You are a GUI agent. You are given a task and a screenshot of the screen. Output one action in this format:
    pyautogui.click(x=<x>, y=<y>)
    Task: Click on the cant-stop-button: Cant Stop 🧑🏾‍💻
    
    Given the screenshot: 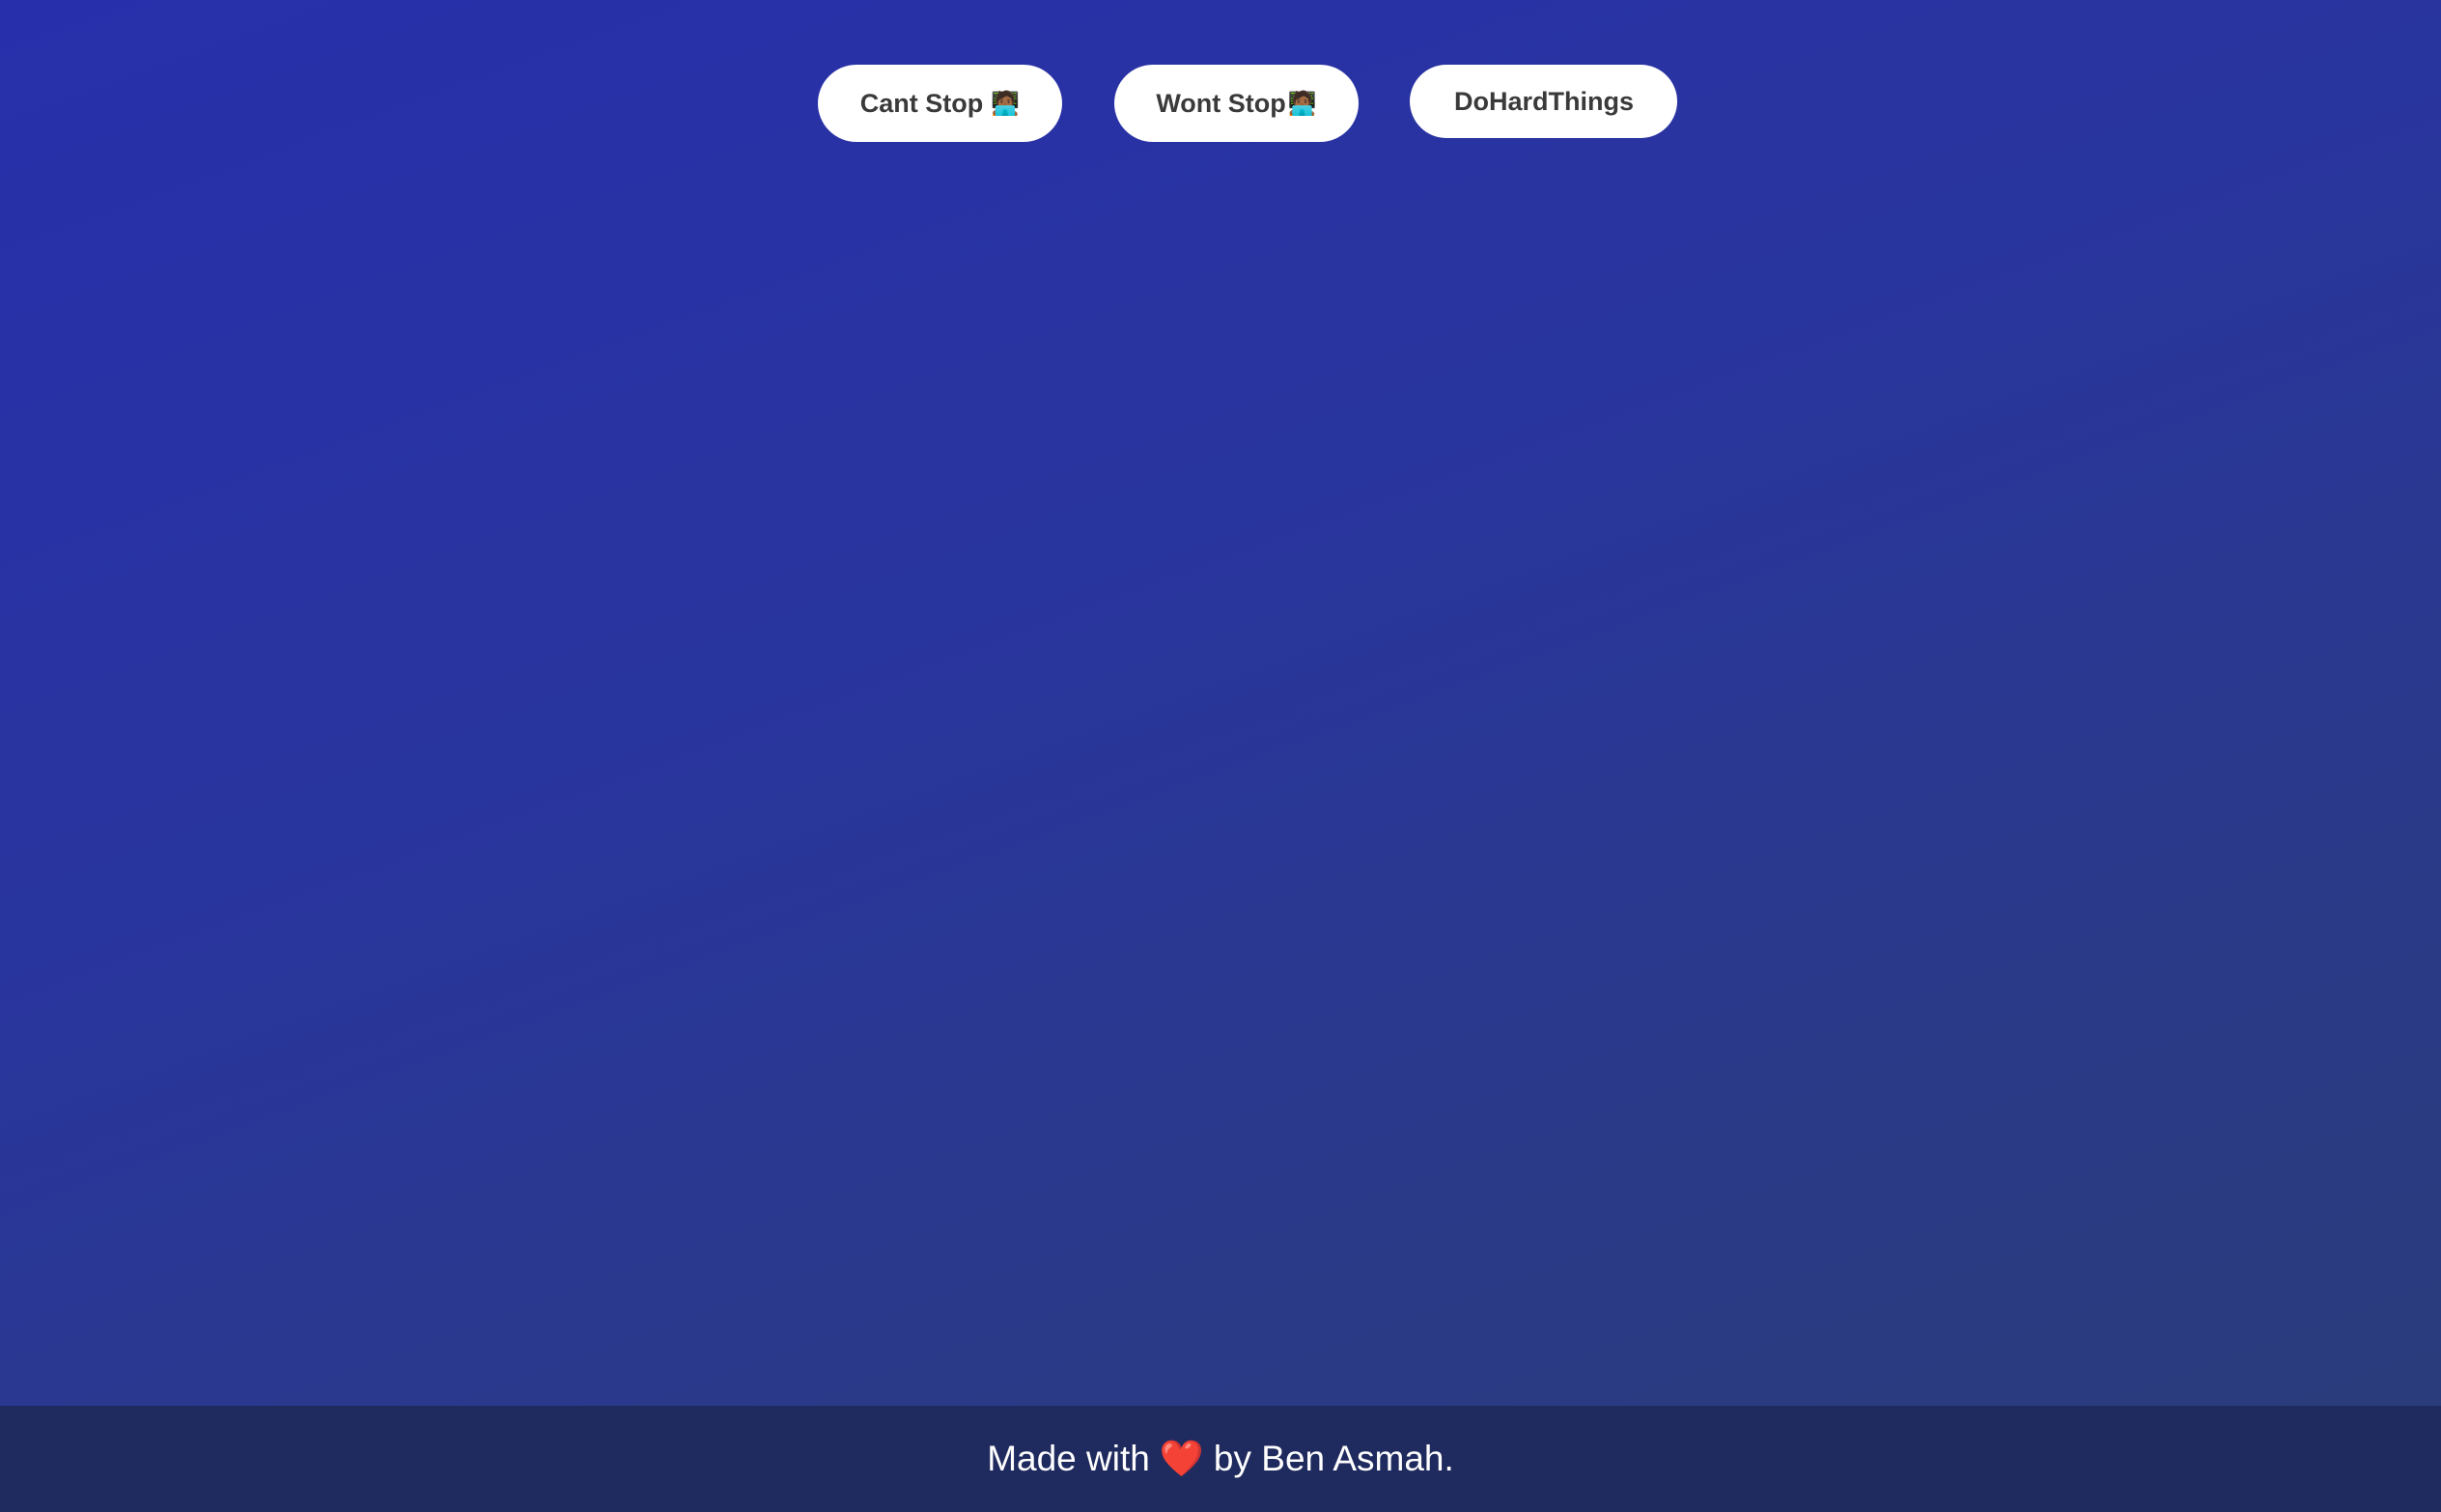 What is the action you would take?
    pyautogui.click(x=940, y=104)
    